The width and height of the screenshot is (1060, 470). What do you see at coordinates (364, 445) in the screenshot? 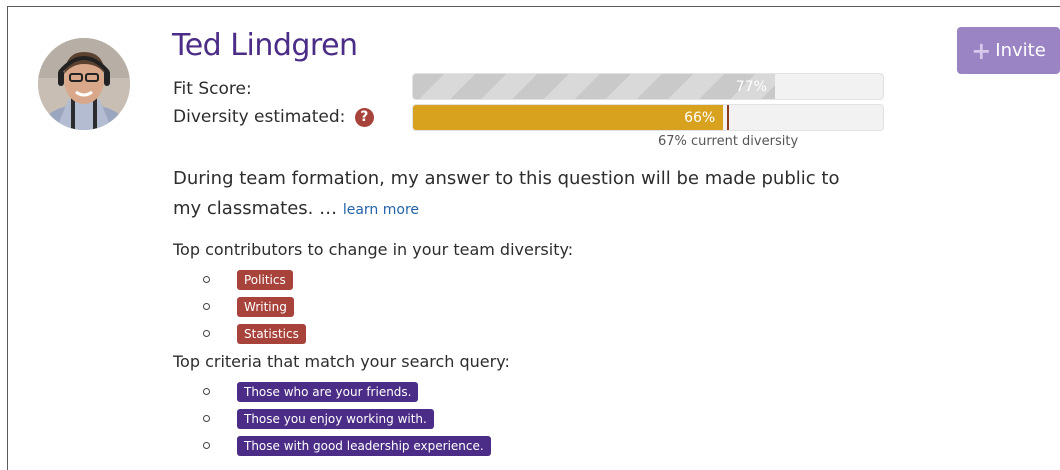
I see `criteria-tag: Those with good leadership experience.` at bounding box center [364, 445].